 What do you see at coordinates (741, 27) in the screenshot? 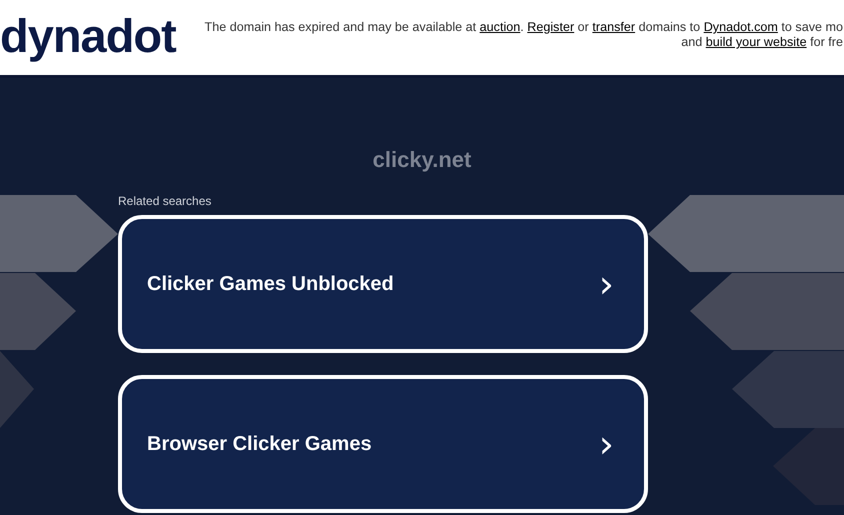
I see `notice-link: Dynadot.com` at bounding box center [741, 27].